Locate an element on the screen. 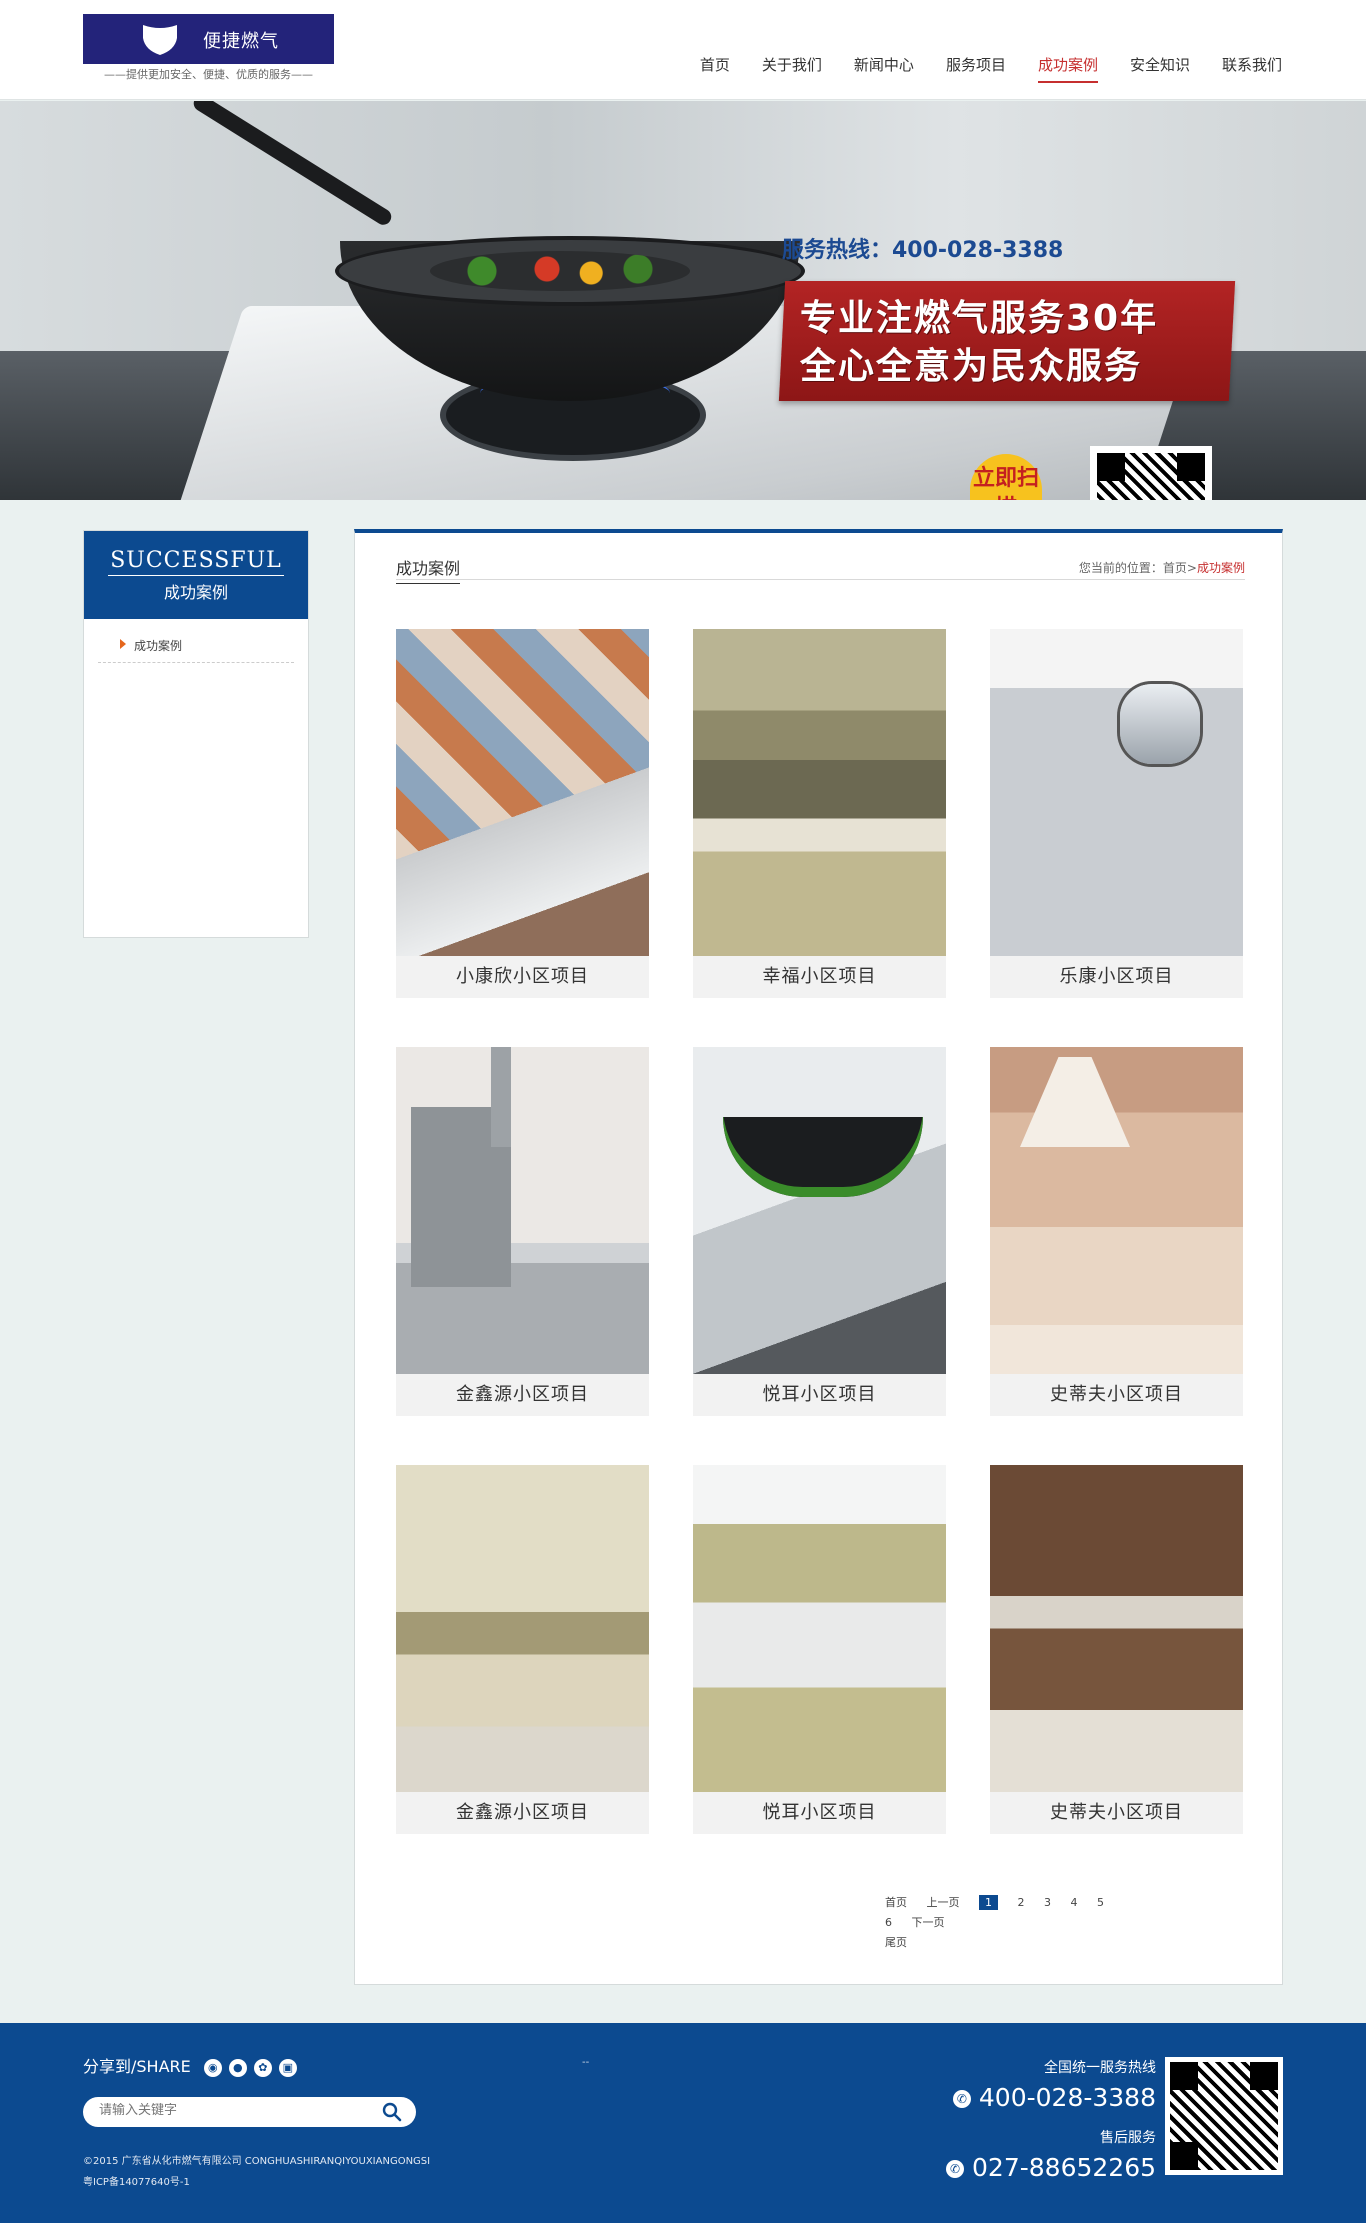  pager-prev: 上一页 is located at coordinates (943, 1902).